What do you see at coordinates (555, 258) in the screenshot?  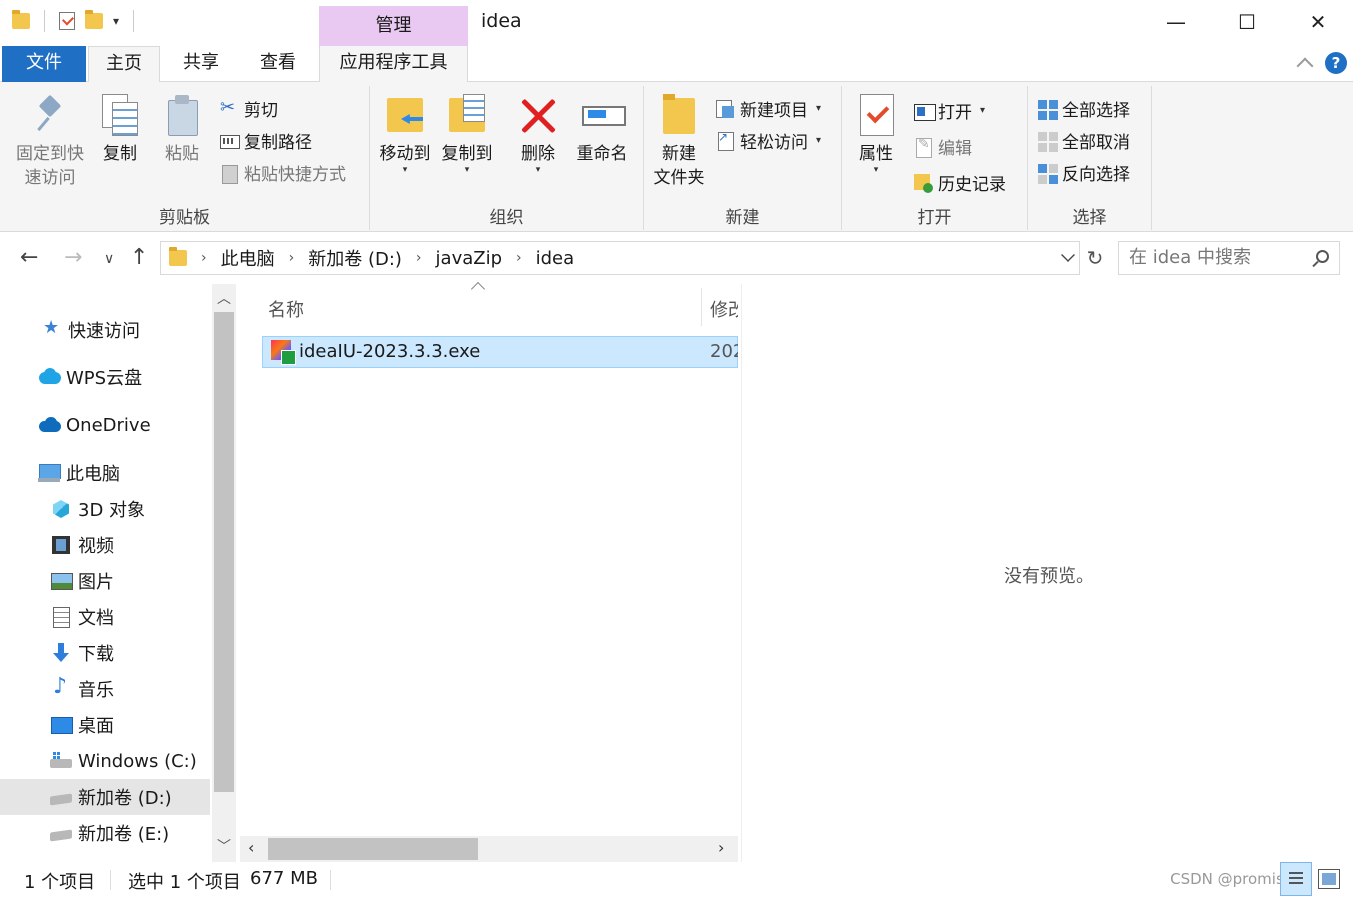 I see `breadcrumb-idea: idea` at bounding box center [555, 258].